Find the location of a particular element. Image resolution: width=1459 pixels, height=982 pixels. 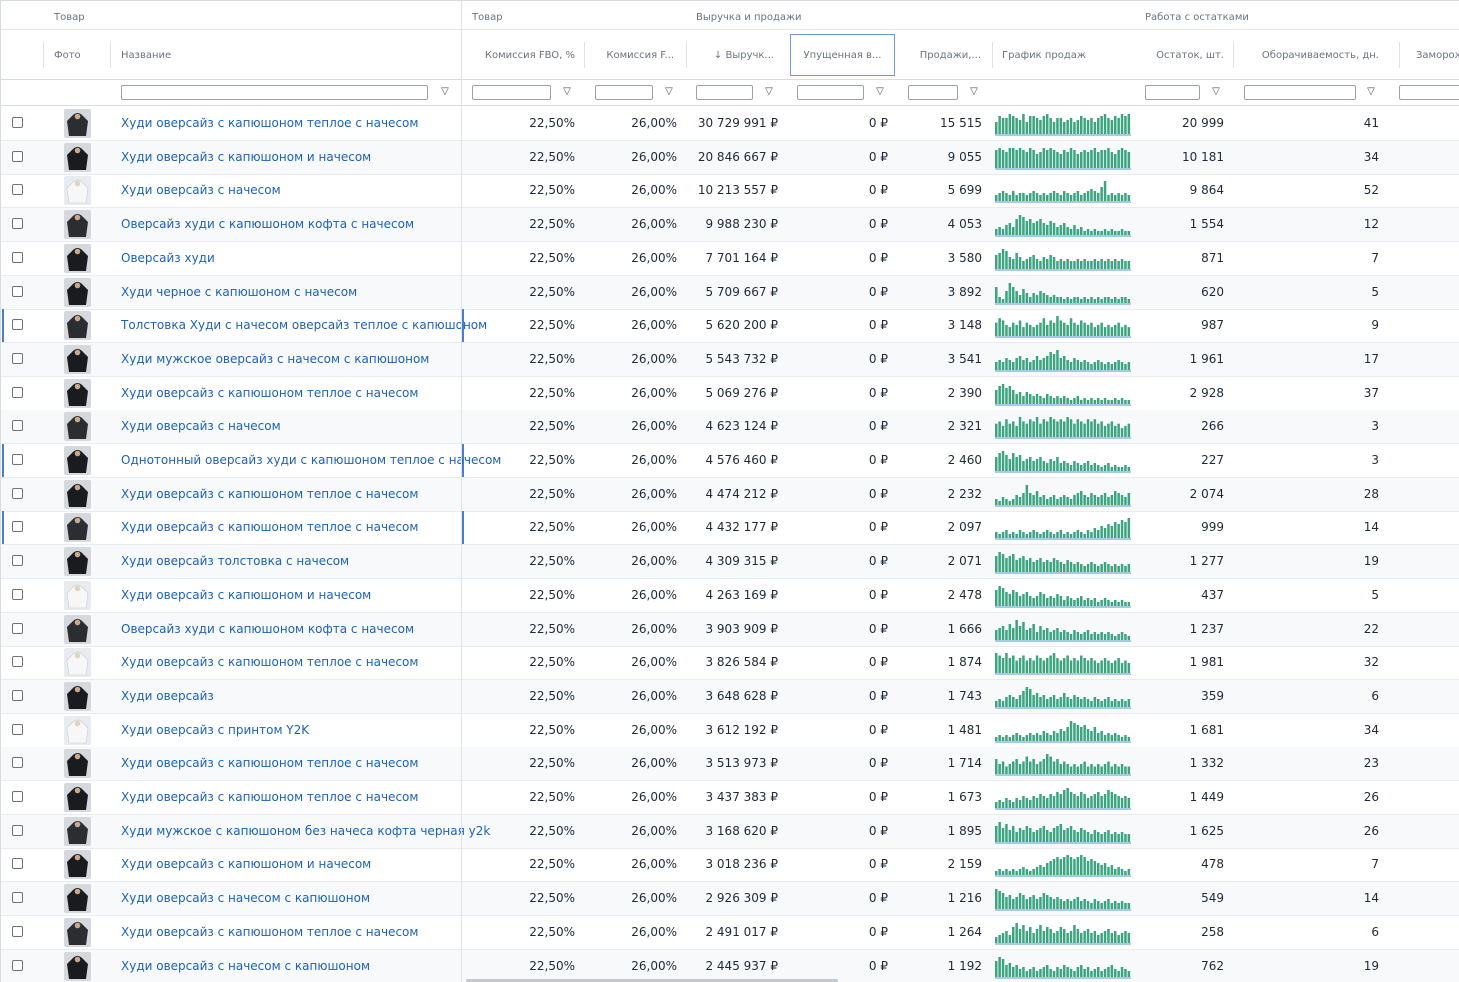

column-header-sales-chart: График продаж is located at coordinates (1062, 55).